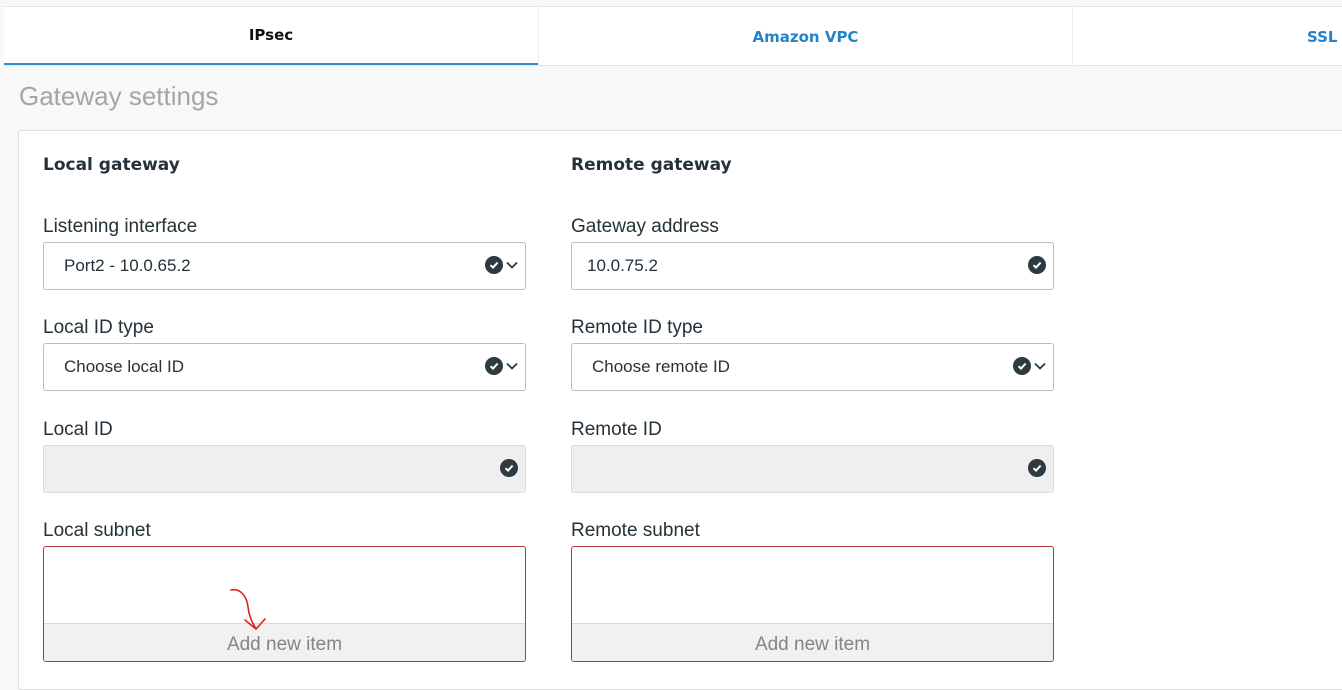 This screenshot has height=690, width=1342. Describe the element at coordinates (284, 469) in the screenshot. I see `local-id-input` at that location.